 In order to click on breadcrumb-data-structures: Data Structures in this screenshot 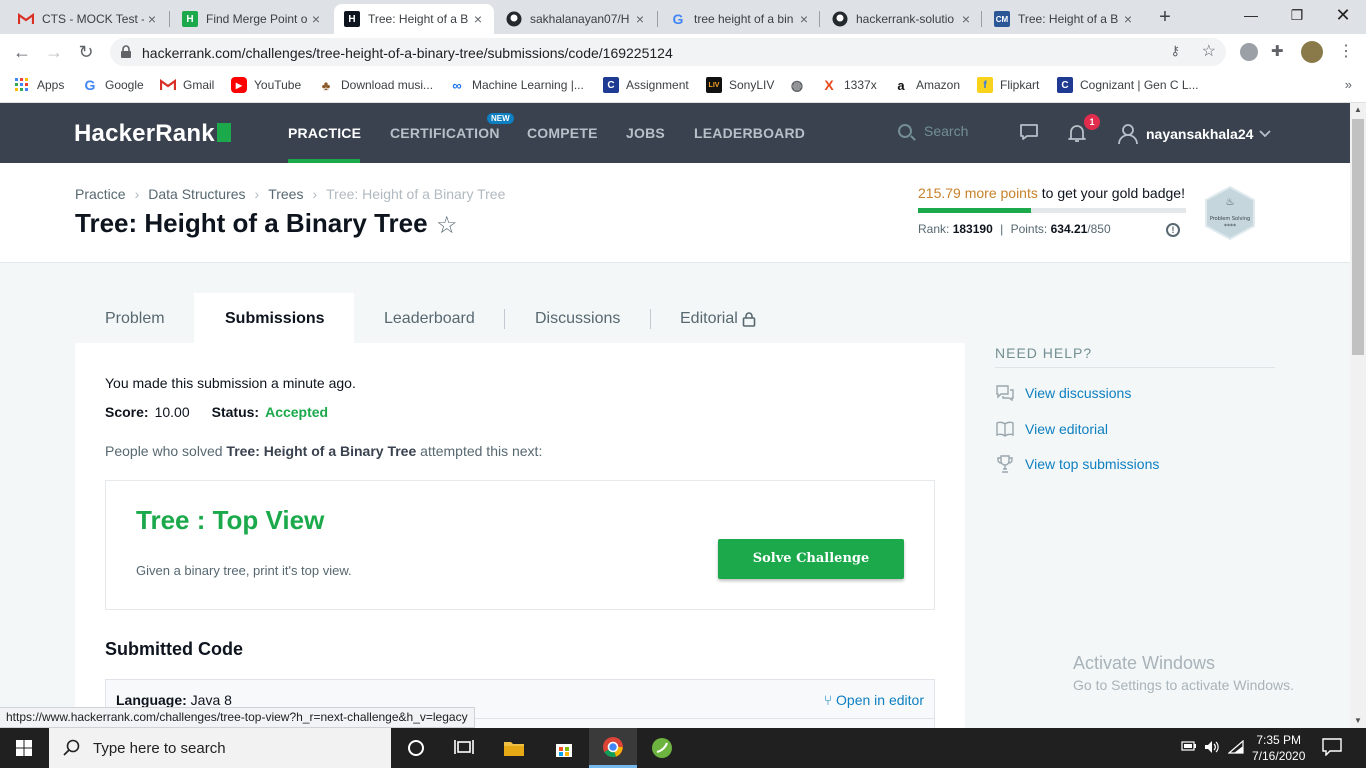, I will do `click(196, 194)`.